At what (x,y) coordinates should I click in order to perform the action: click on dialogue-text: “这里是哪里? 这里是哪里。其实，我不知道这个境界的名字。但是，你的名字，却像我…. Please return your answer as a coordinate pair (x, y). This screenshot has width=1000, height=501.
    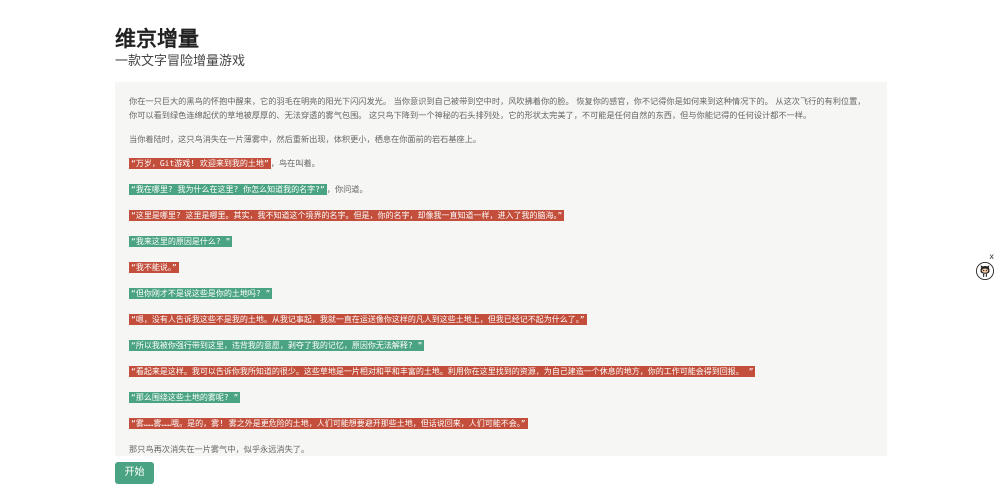
    Looking at the image, I should click on (347, 215).